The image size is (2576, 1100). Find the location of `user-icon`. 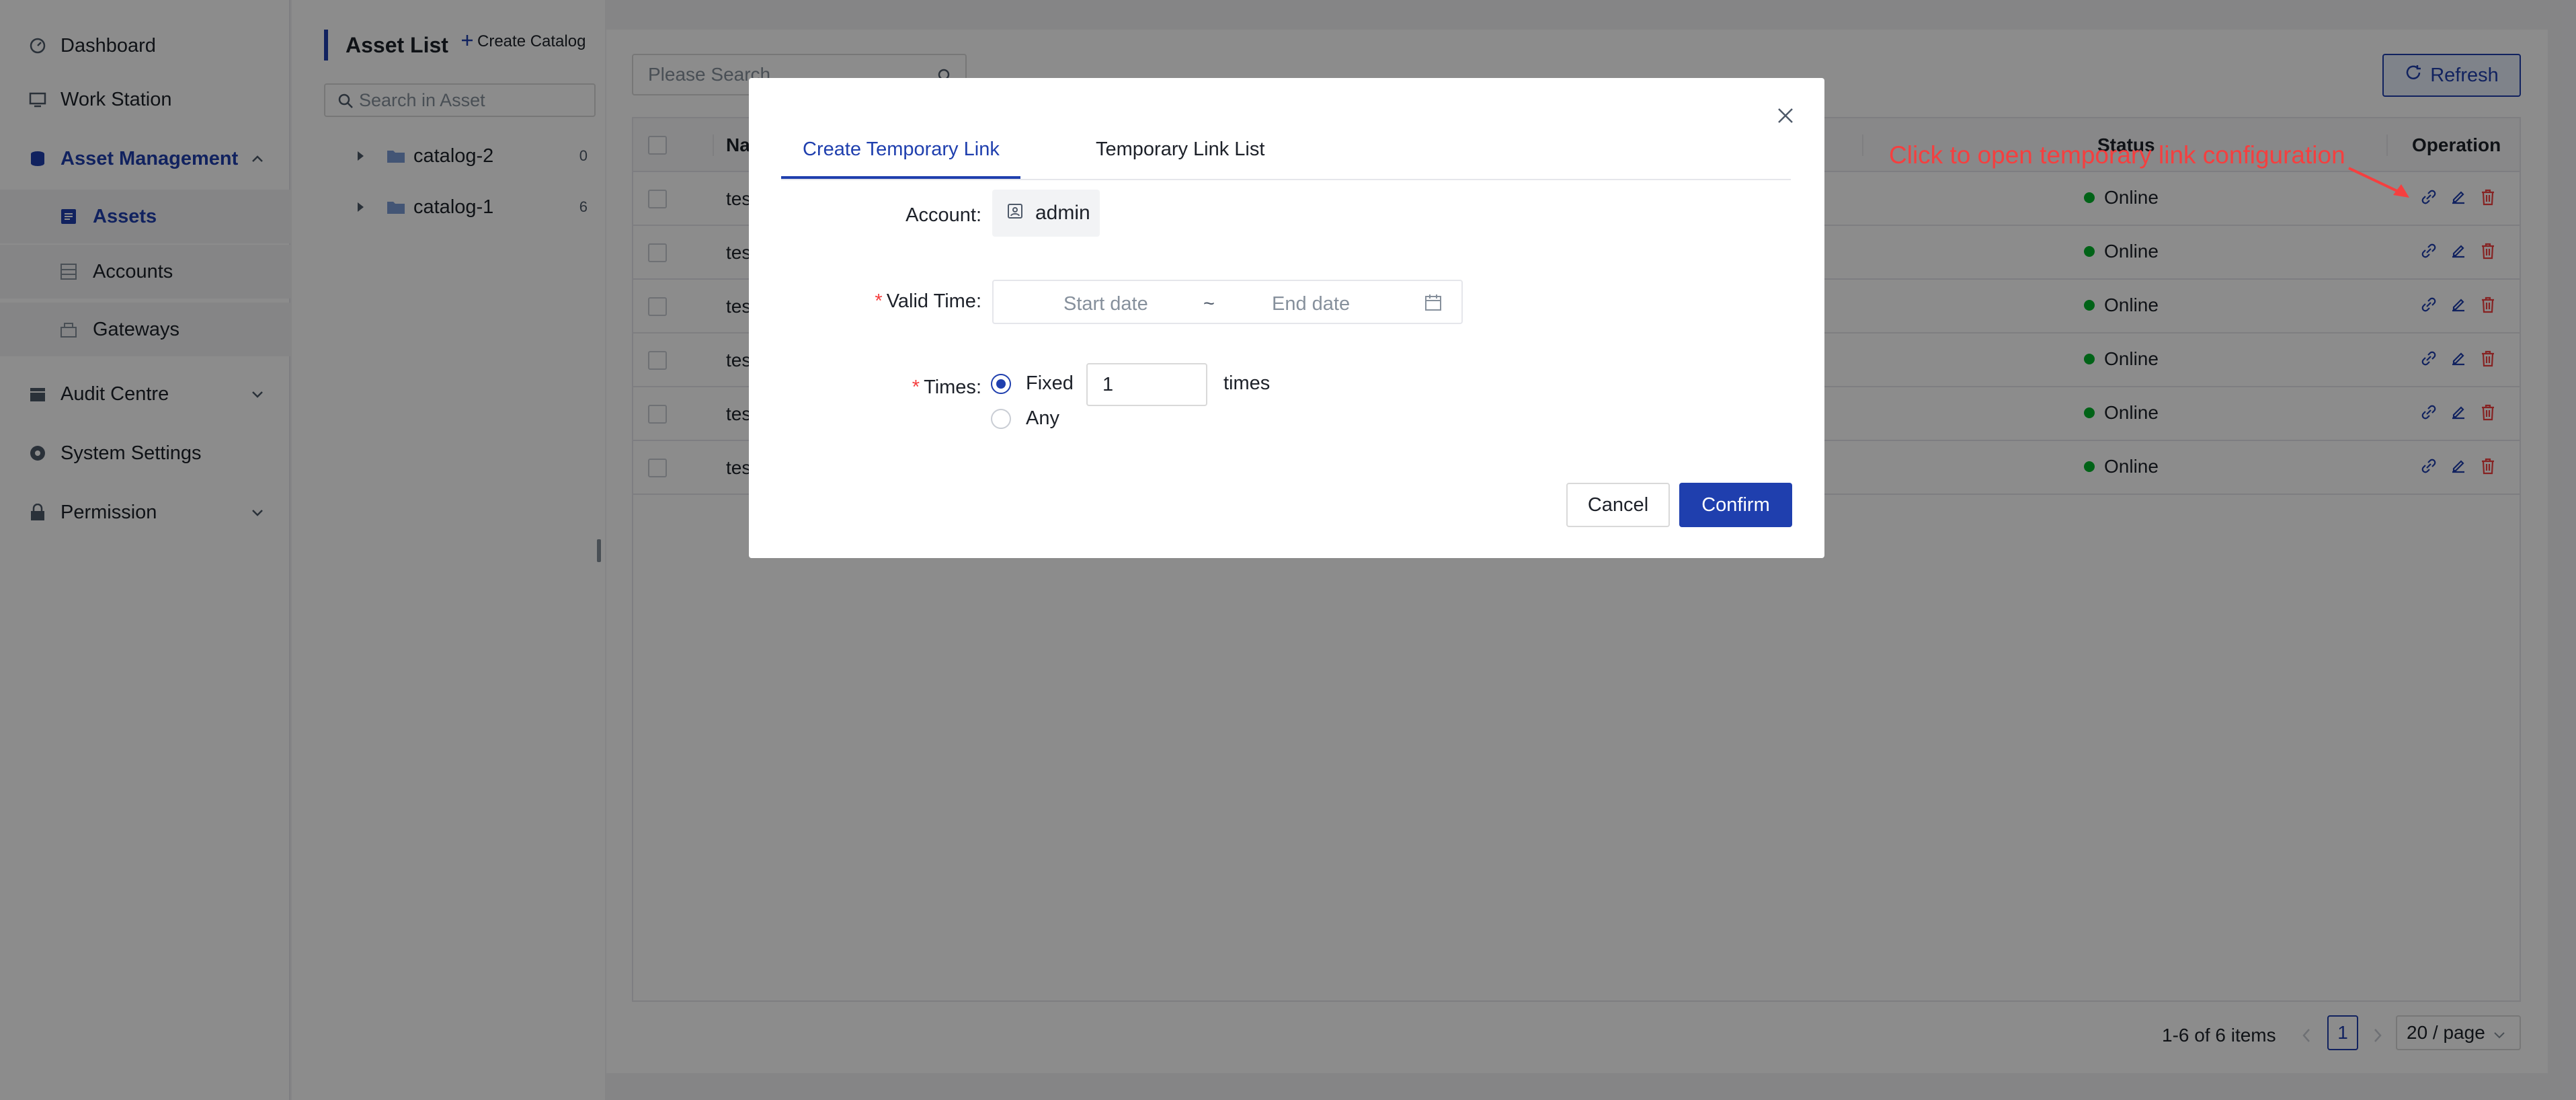

user-icon is located at coordinates (1015, 214).